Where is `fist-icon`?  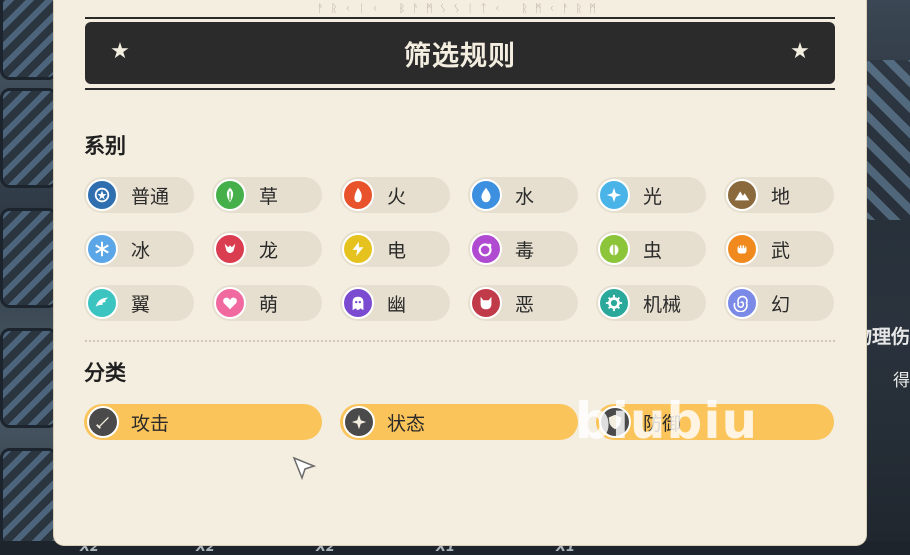
fist-icon is located at coordinates (742, 249).